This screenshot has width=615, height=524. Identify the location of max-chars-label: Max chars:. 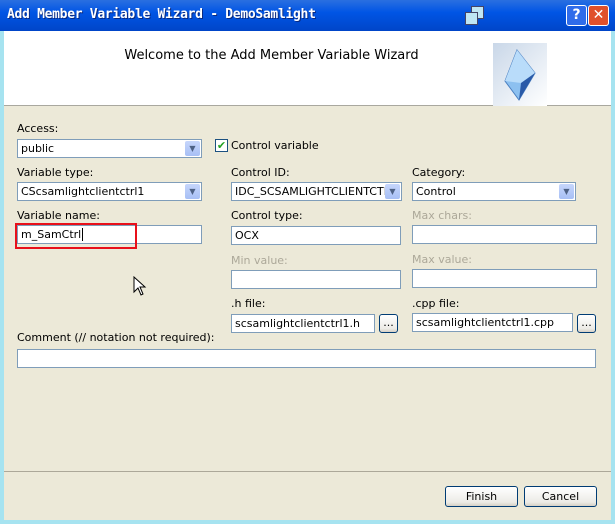
(442, 215).